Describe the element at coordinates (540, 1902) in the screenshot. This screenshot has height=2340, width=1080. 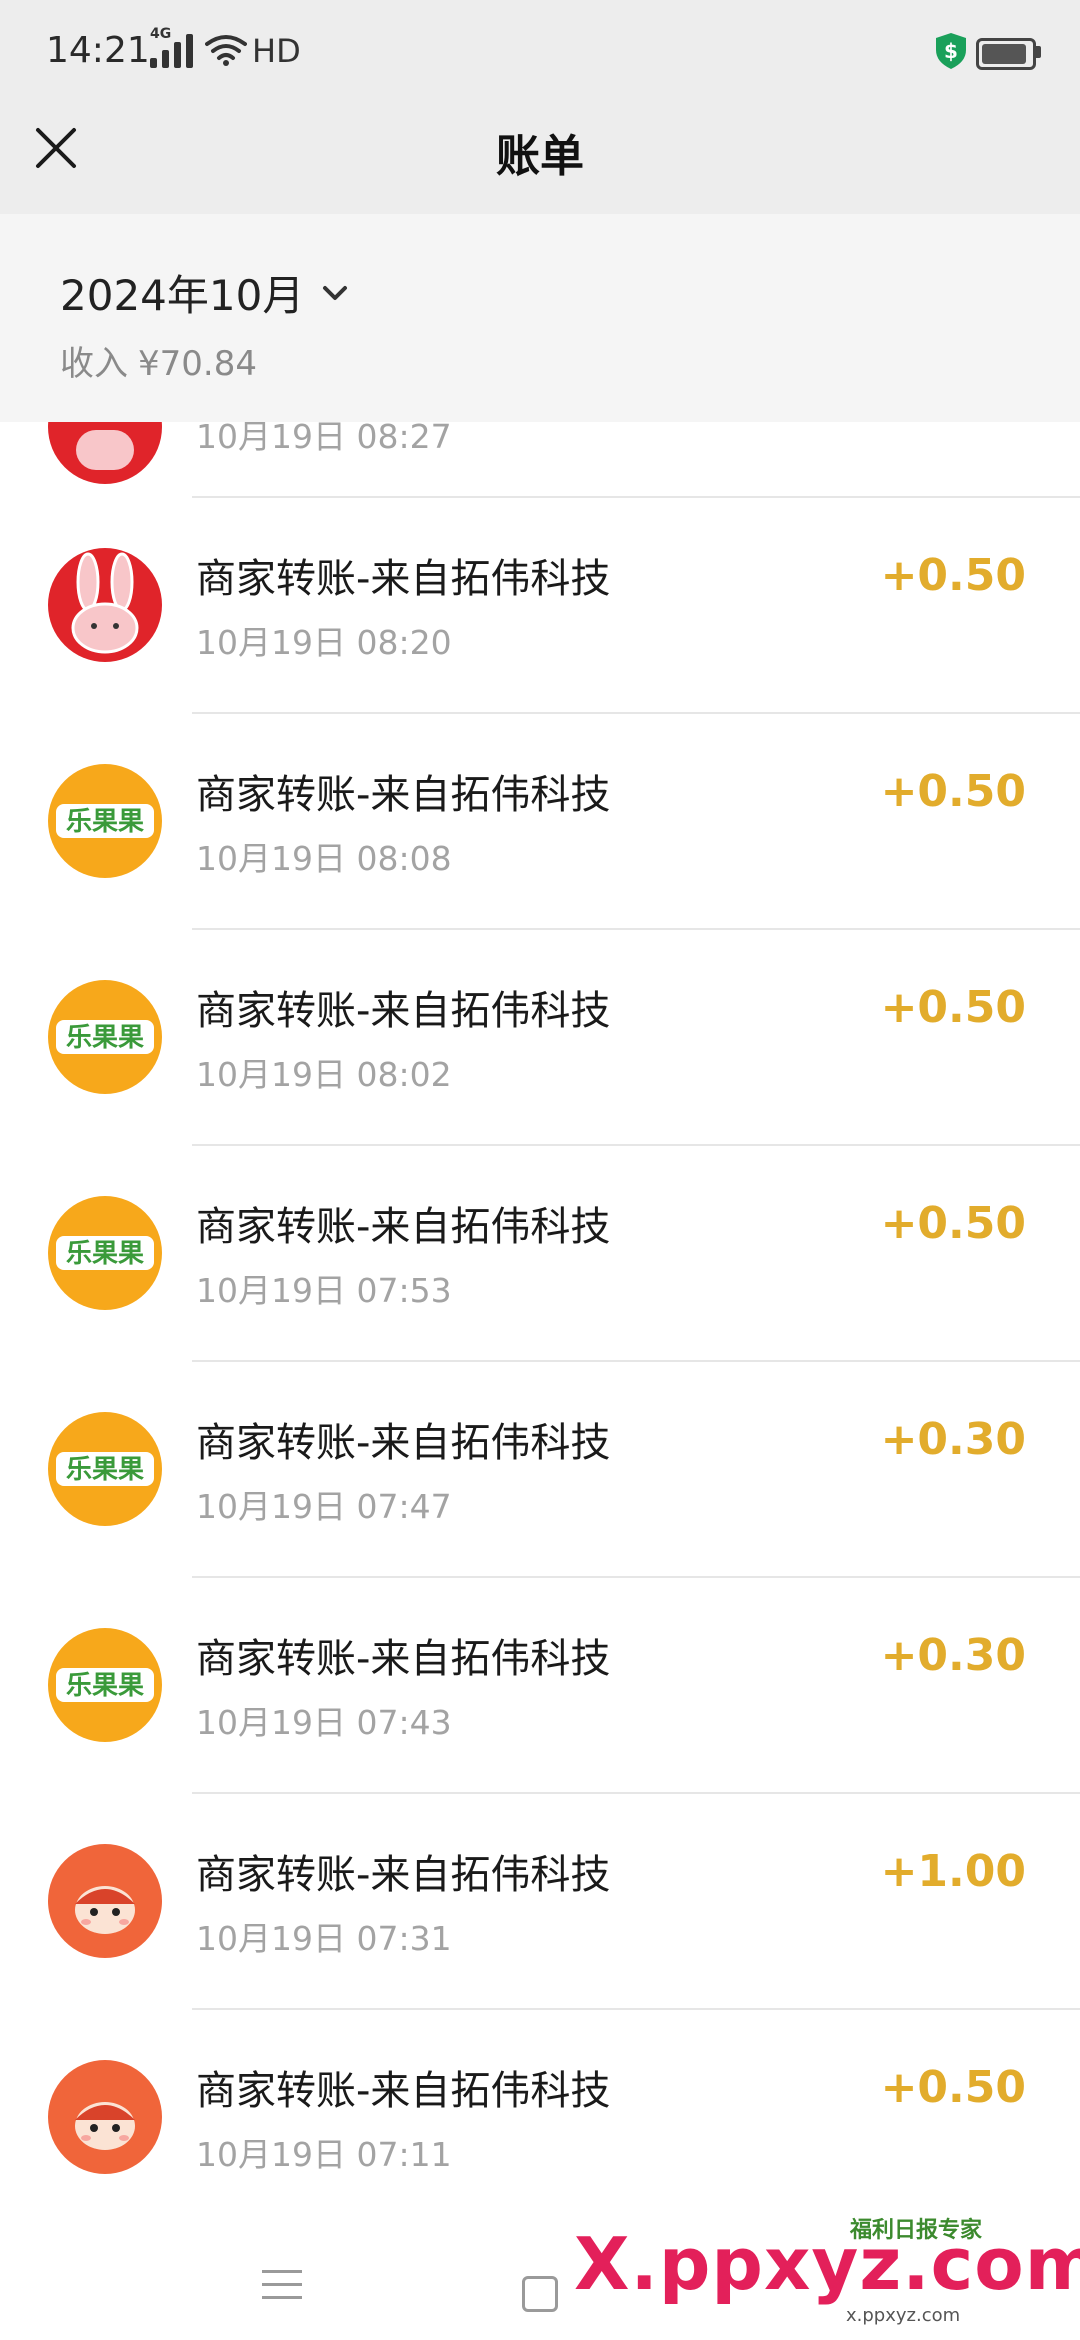
I see `list-item: 商家转账-来自拓伟科技 10月19日 07:31 +1.00` at that location.